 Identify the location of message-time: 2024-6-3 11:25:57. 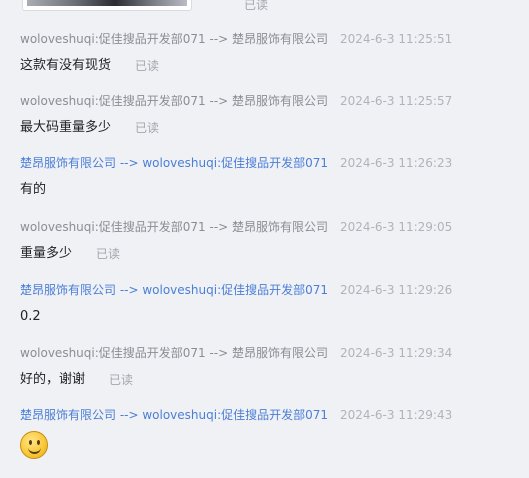
(396, 101).